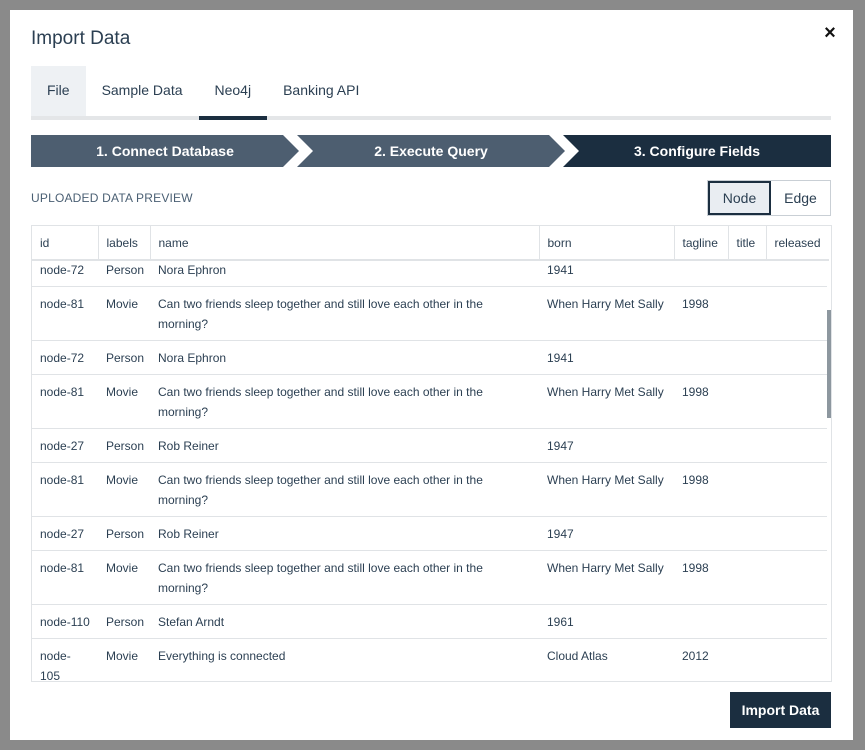 This screenshot has height=750, width=865. I want to click on step-label: 3. Configure Fields, so click(696, 151).